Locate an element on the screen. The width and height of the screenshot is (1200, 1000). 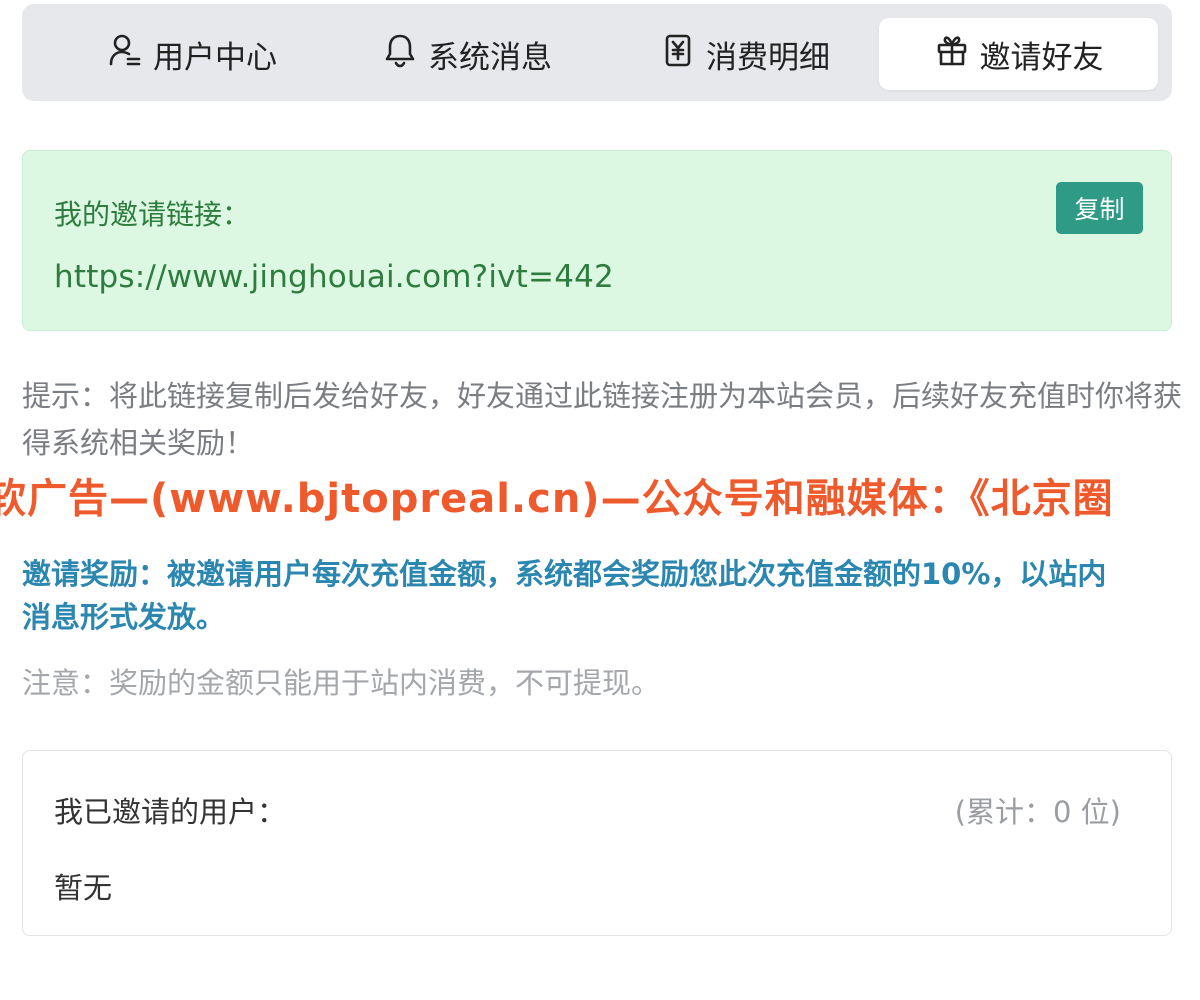
invited-users-title: 我已邀请的用户： is located at coordinates (170, 812).